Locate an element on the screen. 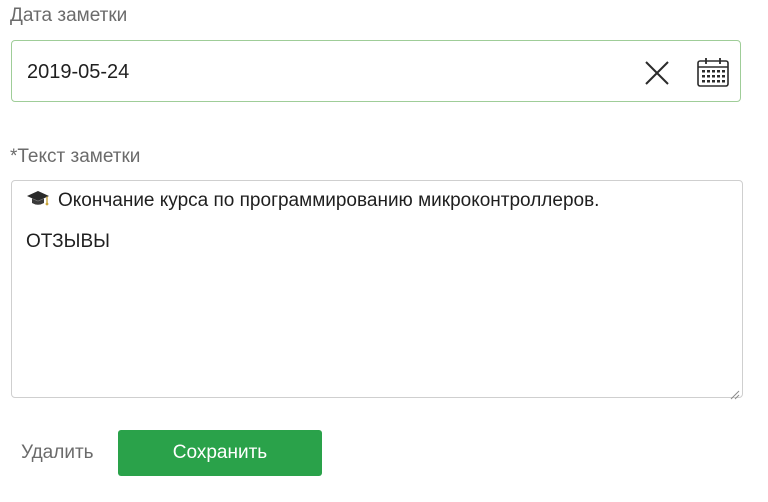  note-line: ОТЗЫВЫ is located at coordinates (68, 241).